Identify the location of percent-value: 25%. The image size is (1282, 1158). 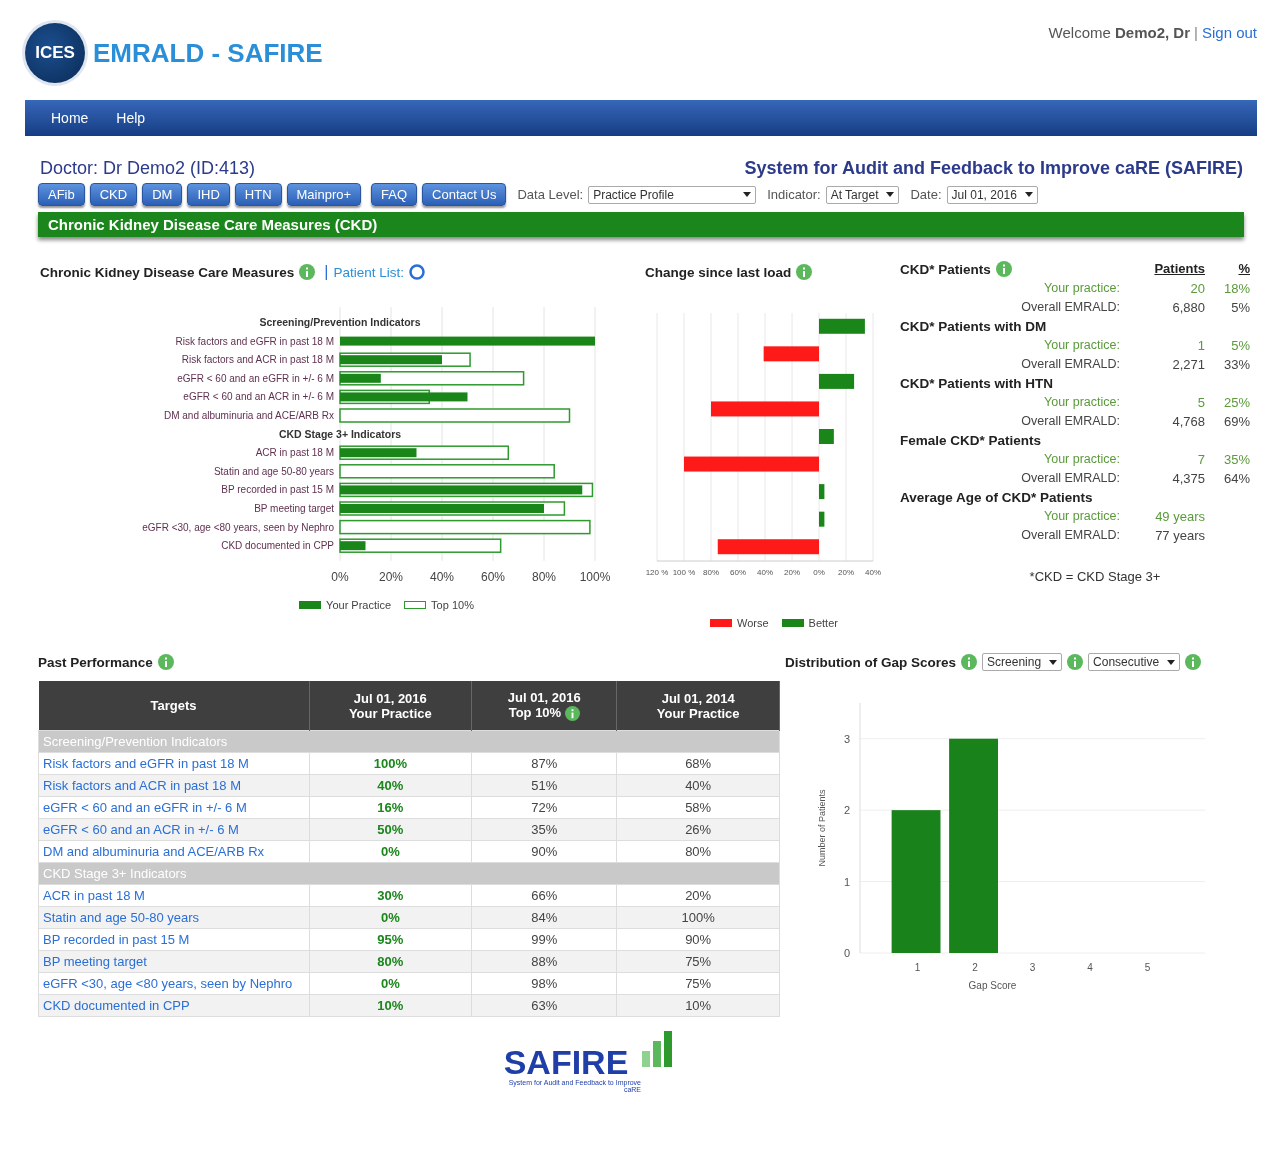
(1236, 402).